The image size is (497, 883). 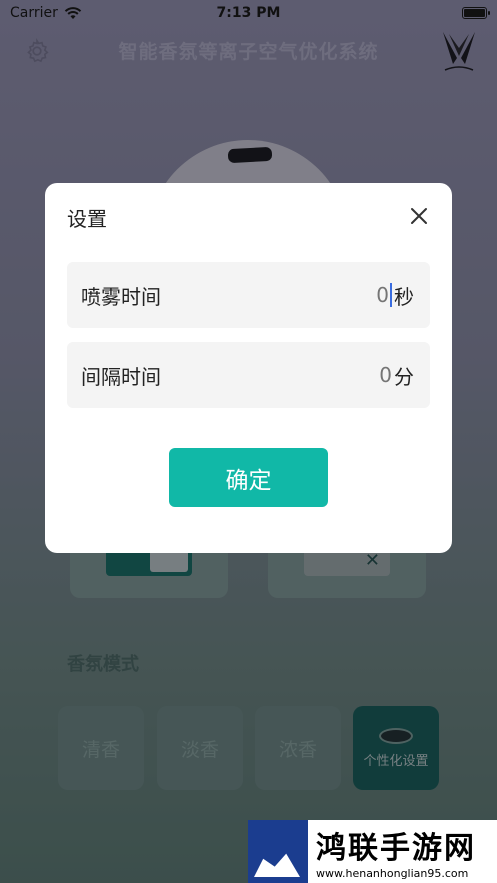 I want to click on spray-time-input, so click(x=359, y=295).